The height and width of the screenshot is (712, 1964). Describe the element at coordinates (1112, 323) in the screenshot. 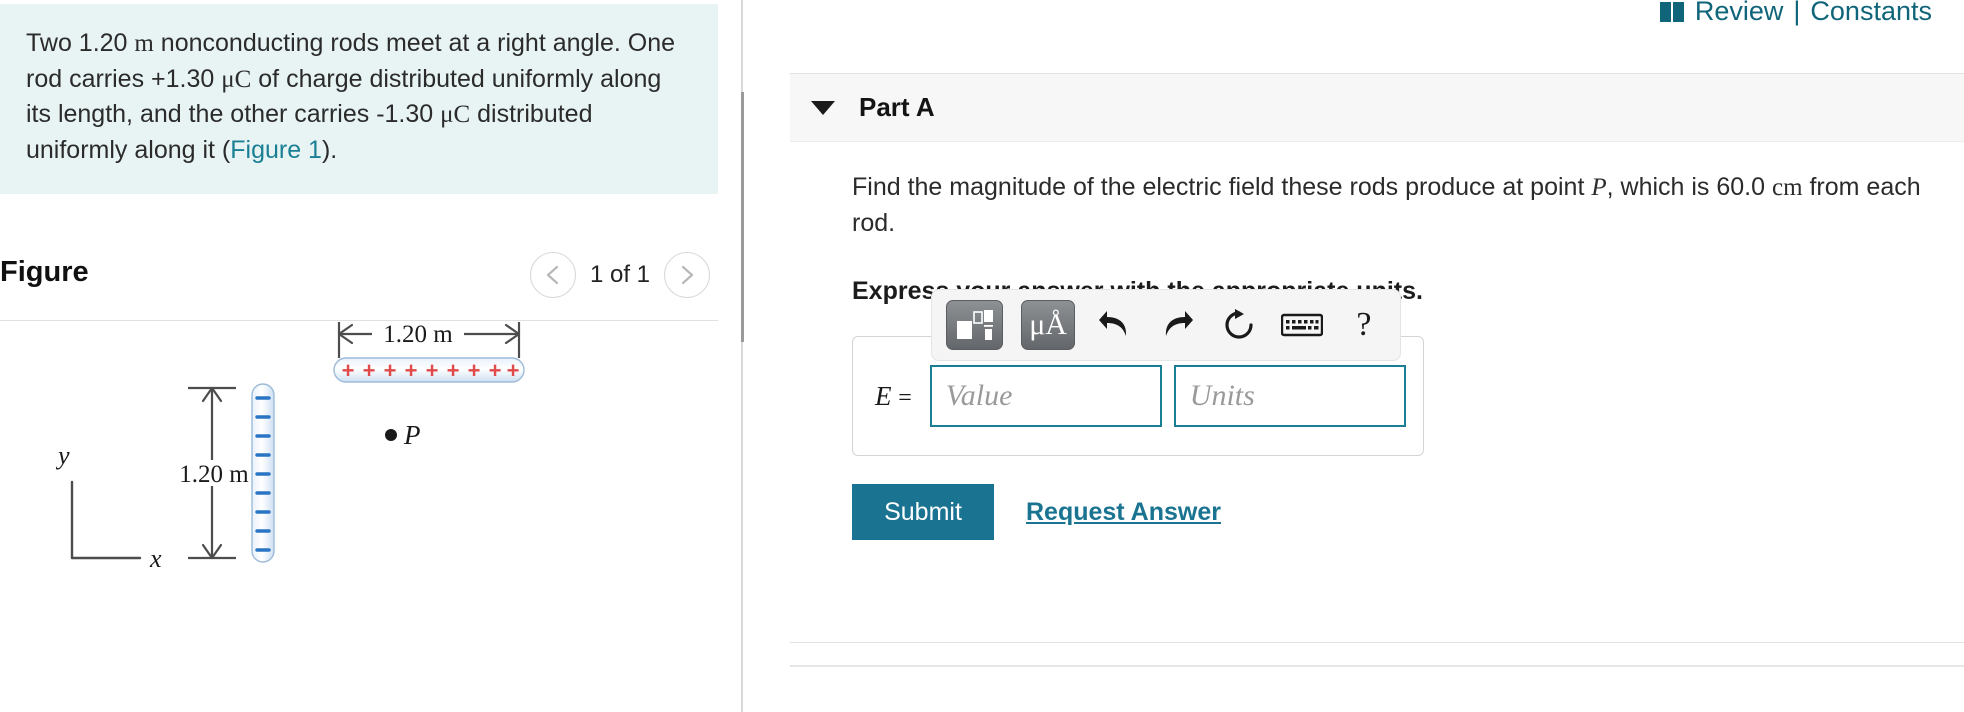

I see `undo-arrow-icon` at that location.